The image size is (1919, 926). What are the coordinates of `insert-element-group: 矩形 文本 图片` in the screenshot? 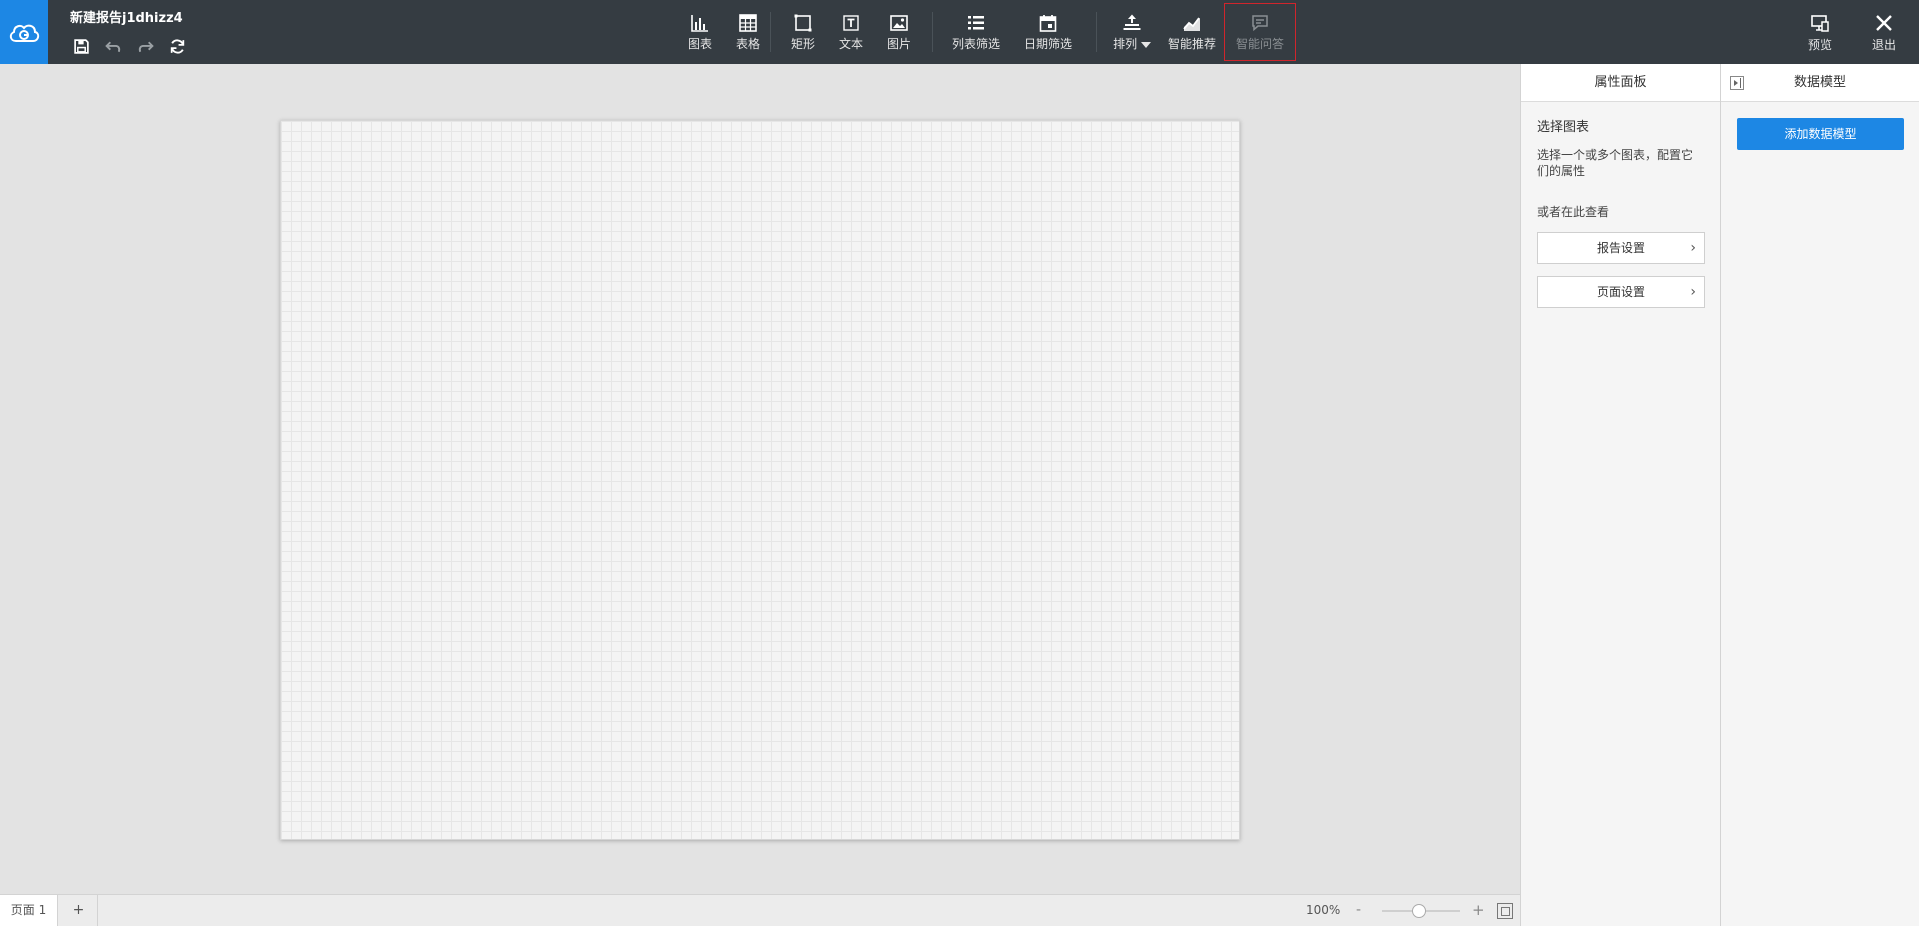 It's located at (851, 32).